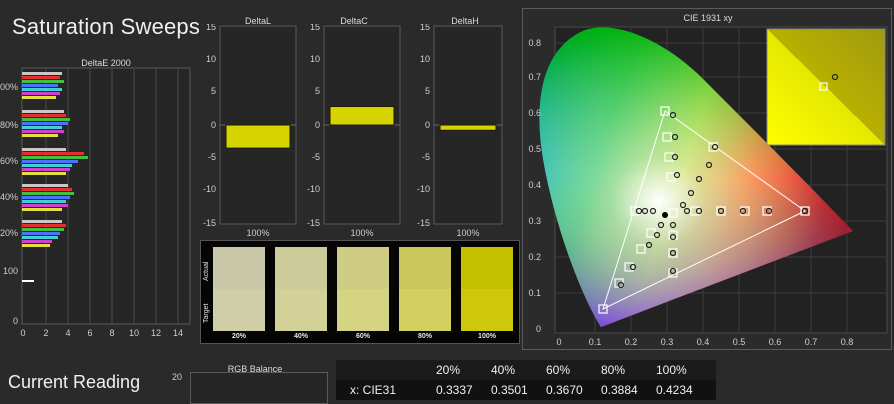  Describe the element at coordinates (558, 370) in the screenshot. I see `table-header-60: 60%` at that location.